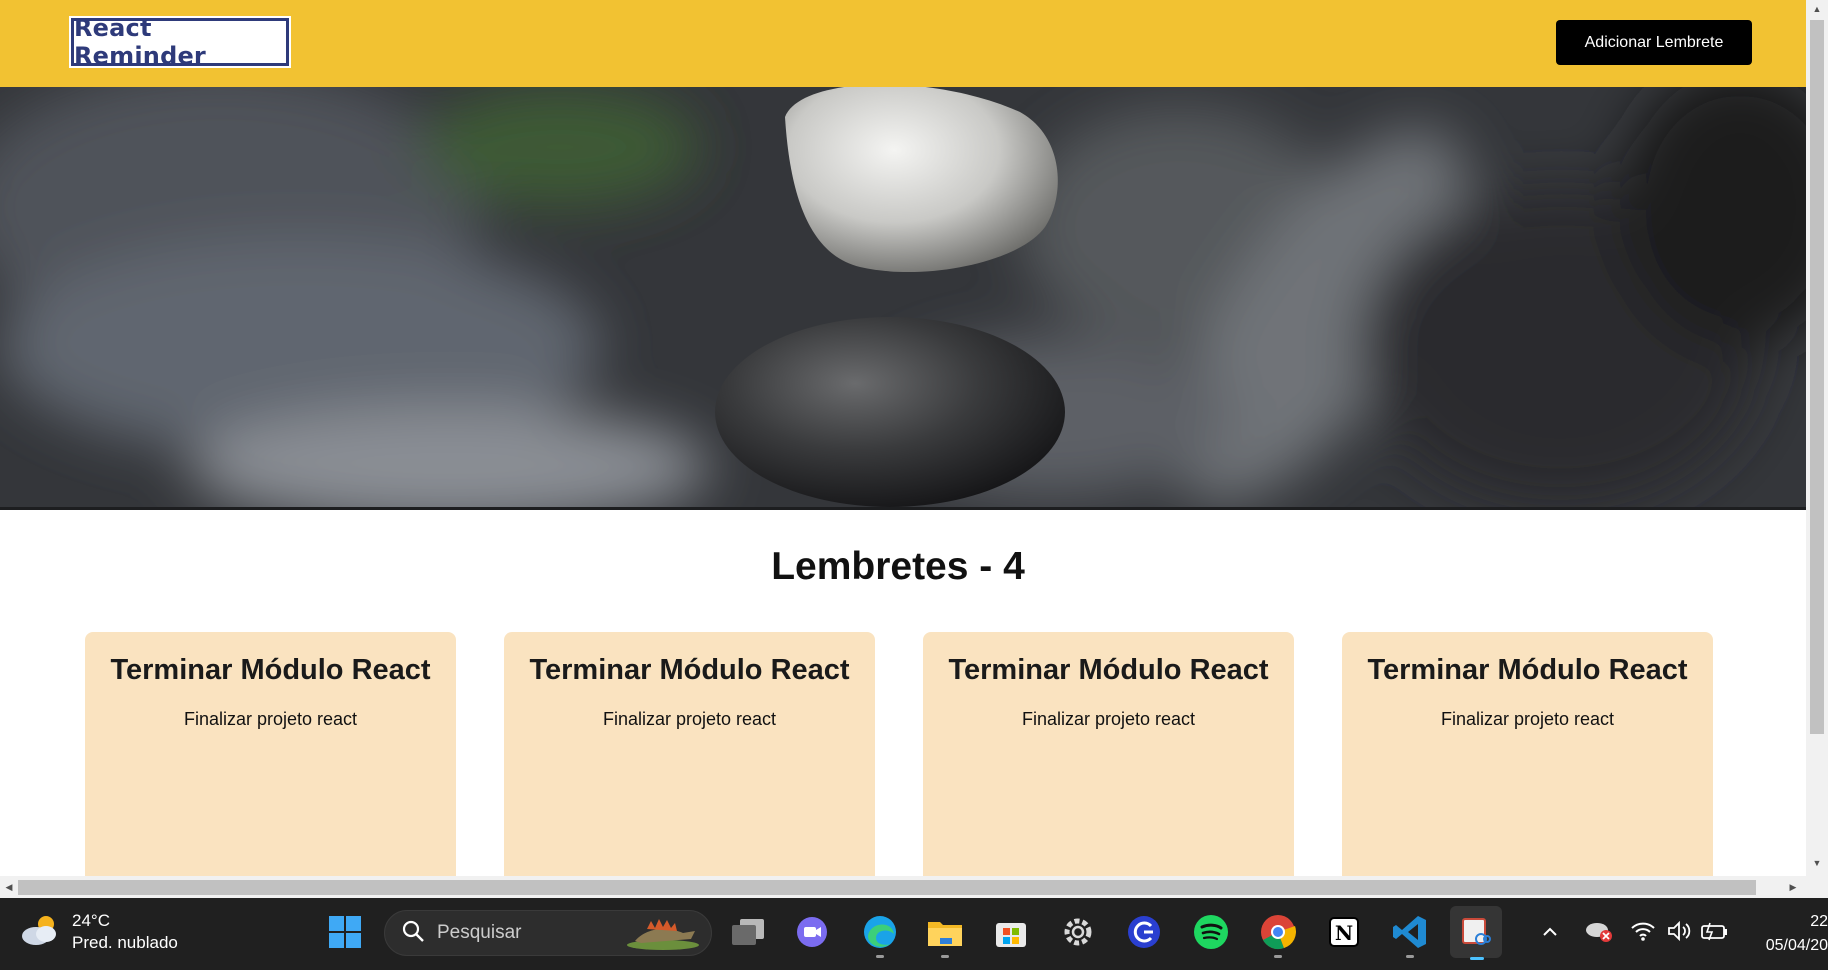  Describe the element at coordinates (812, 932) in the screenshot. I see `chat-icon` at that location.